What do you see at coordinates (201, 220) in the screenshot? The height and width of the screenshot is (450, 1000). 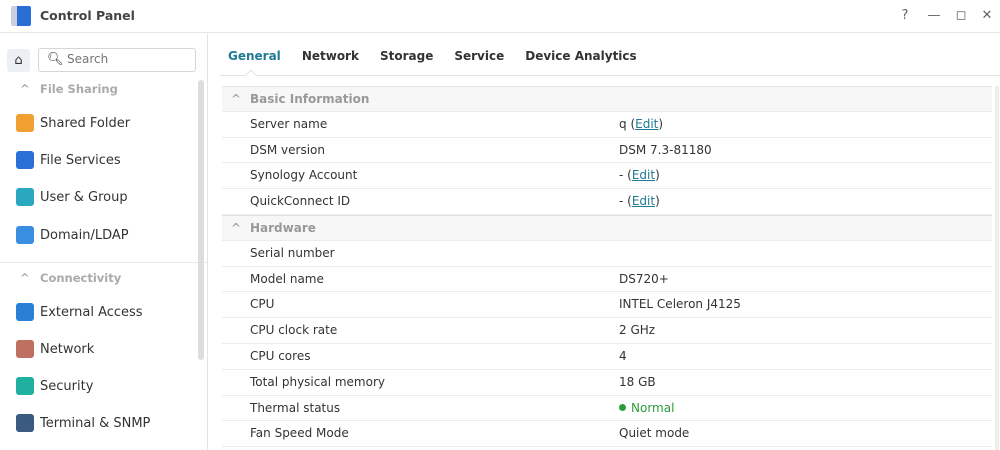 I see `sidebar-scrollbar` at bounding box center [201, 220].